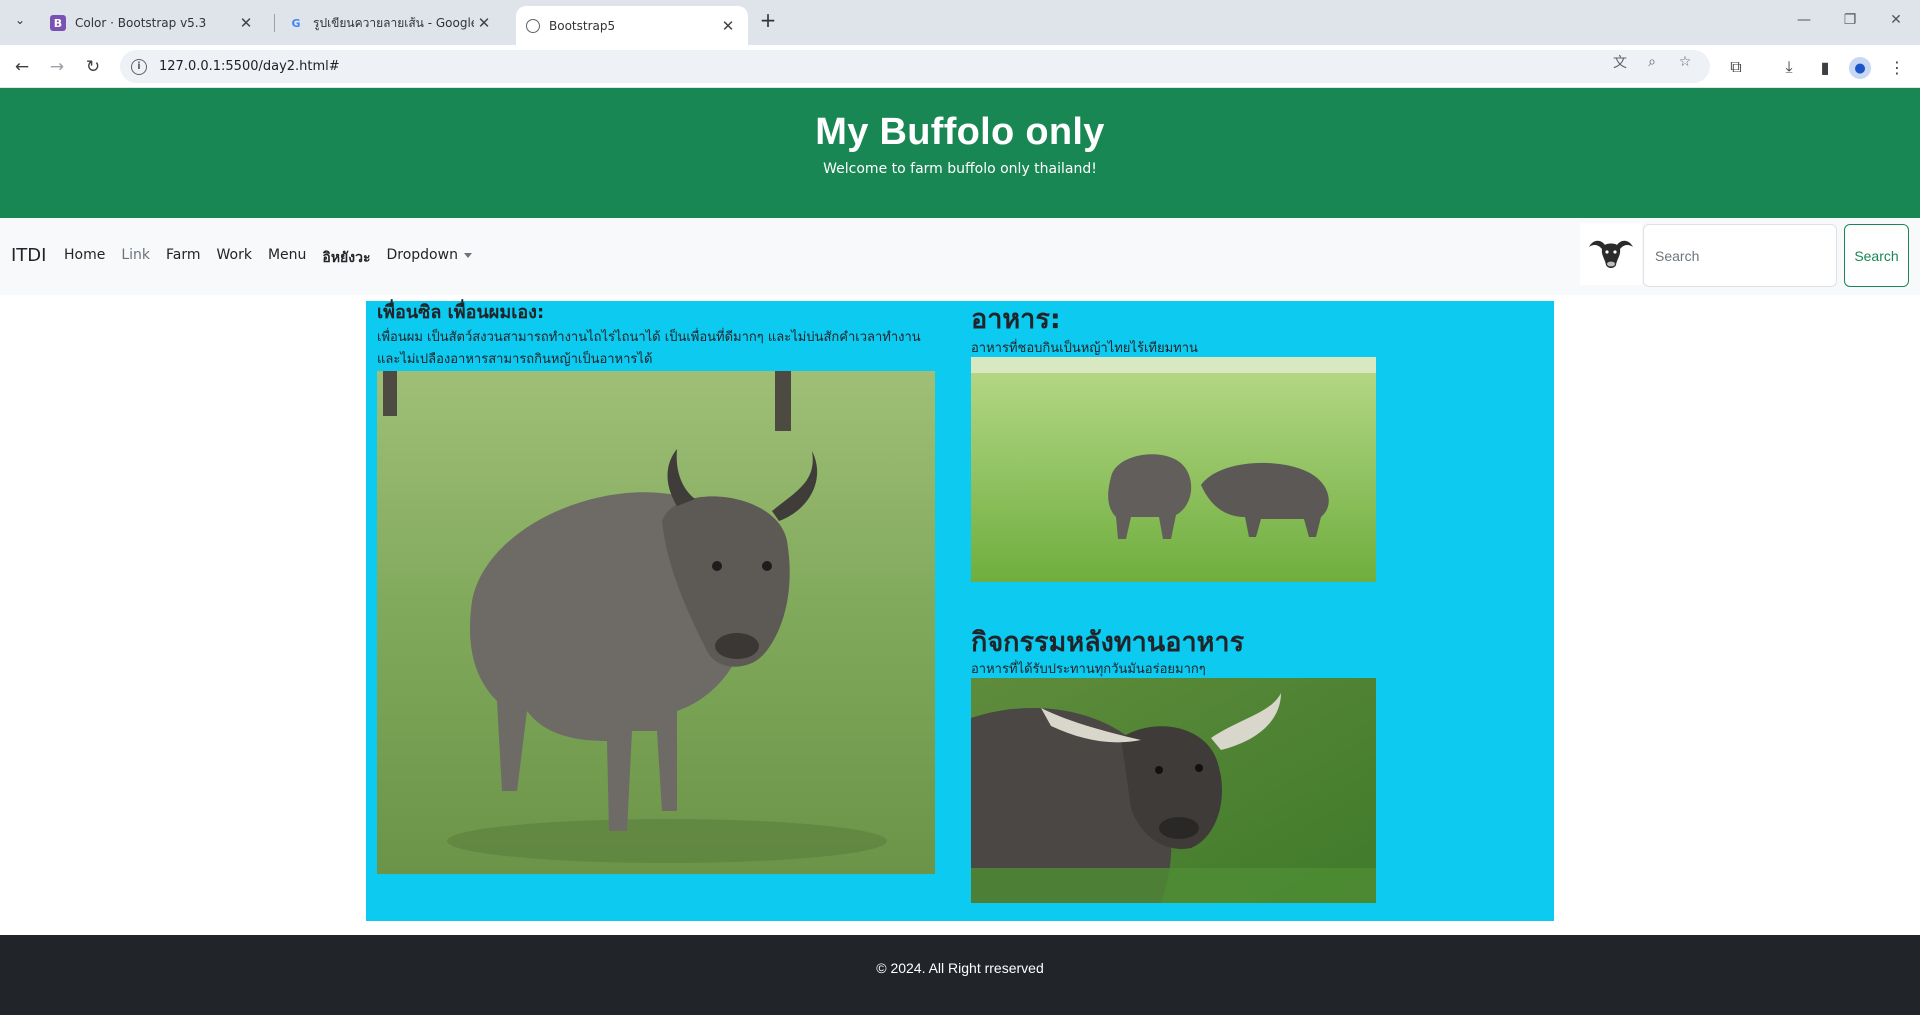  Describe the element at coordinates (467, 255) in the screenshot. I see `caret-down-icon` at that location.